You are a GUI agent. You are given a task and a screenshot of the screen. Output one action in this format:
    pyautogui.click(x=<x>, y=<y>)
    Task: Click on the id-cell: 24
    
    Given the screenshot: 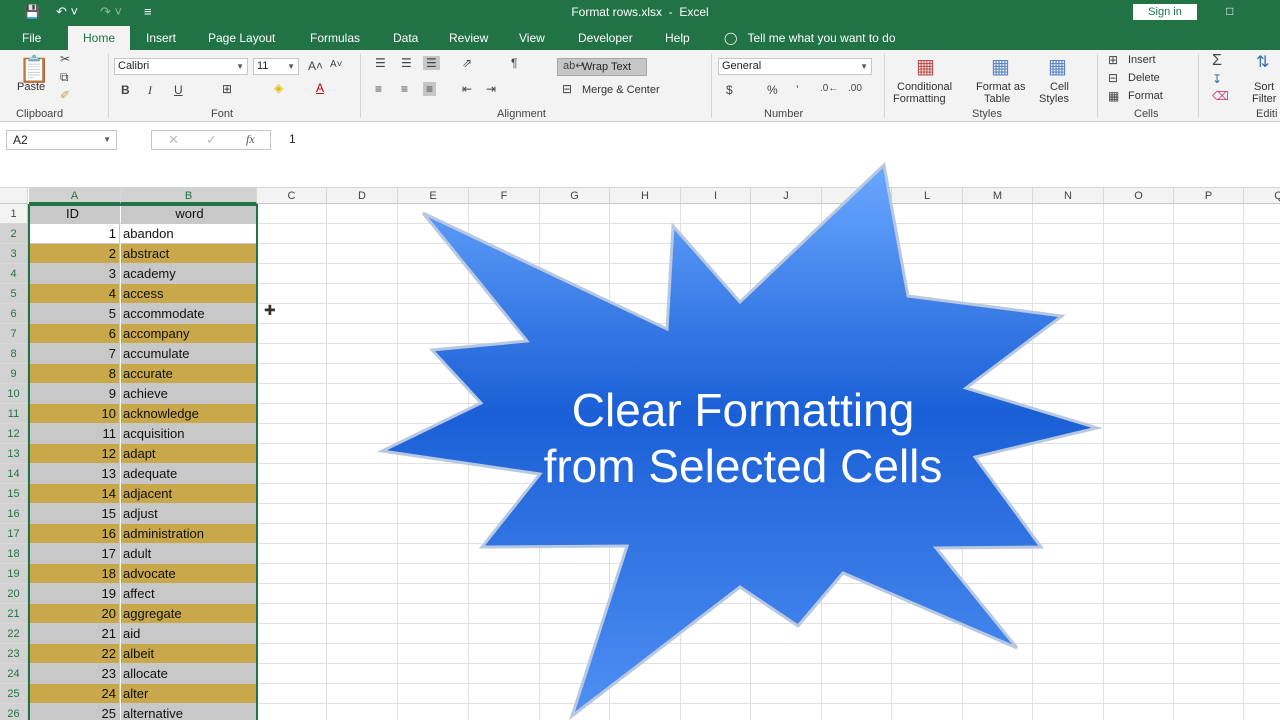 What is the action you would take?
    pyautogui.click(x=74, y=694)
    